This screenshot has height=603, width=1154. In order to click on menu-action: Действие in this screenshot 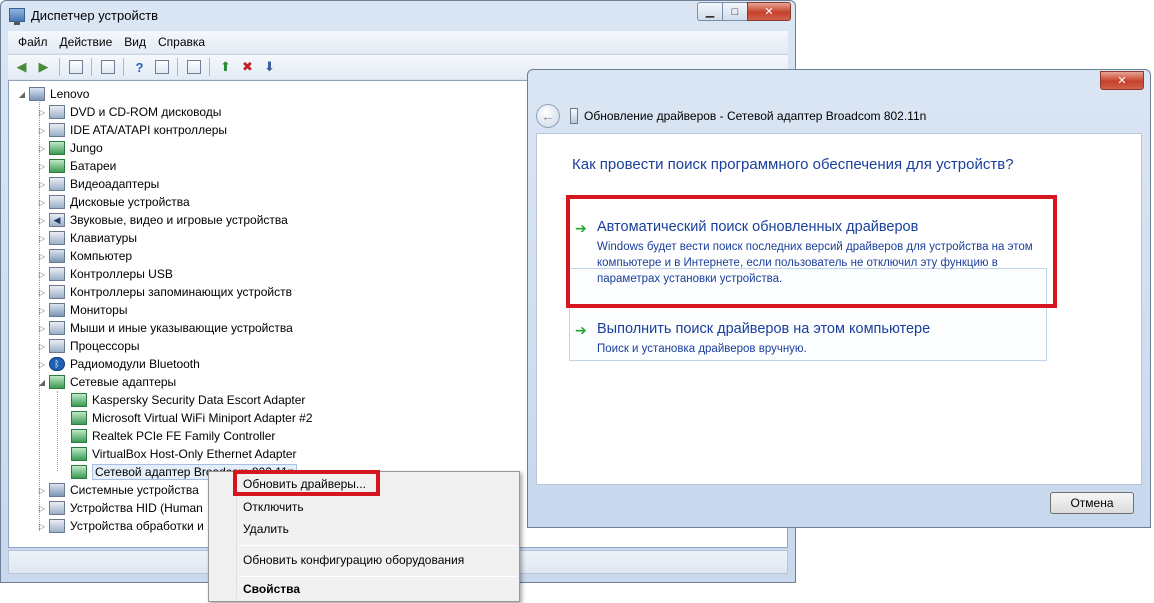, I will do `click(86, 42)`.